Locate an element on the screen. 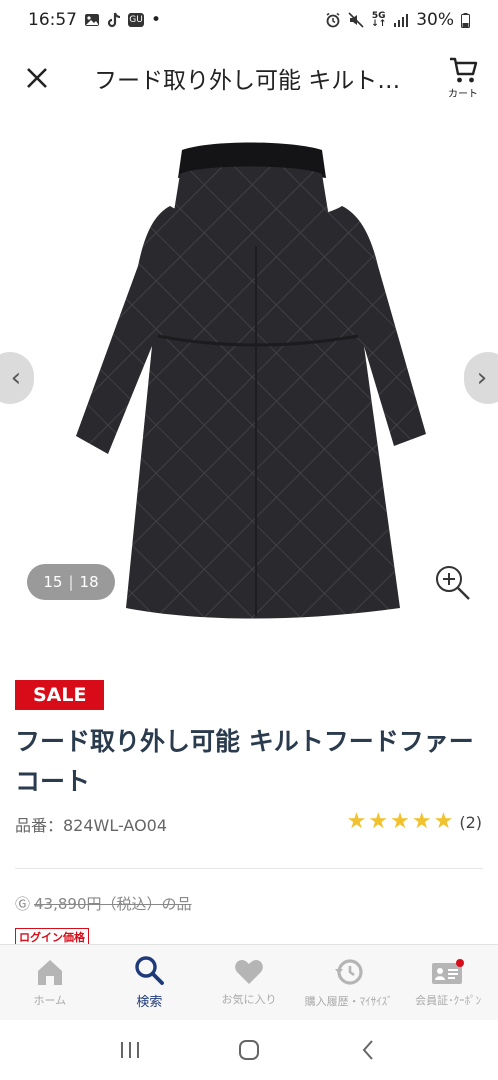  tiktok-notification-icon is located at coordinates (114, 20).